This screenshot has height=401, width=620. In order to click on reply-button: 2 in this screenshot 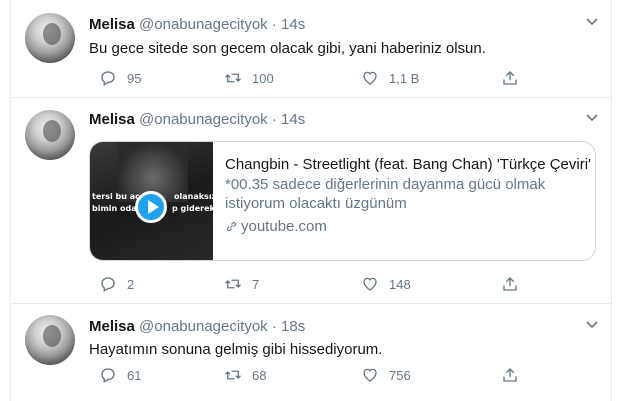, I will do `click(116, 284)`.